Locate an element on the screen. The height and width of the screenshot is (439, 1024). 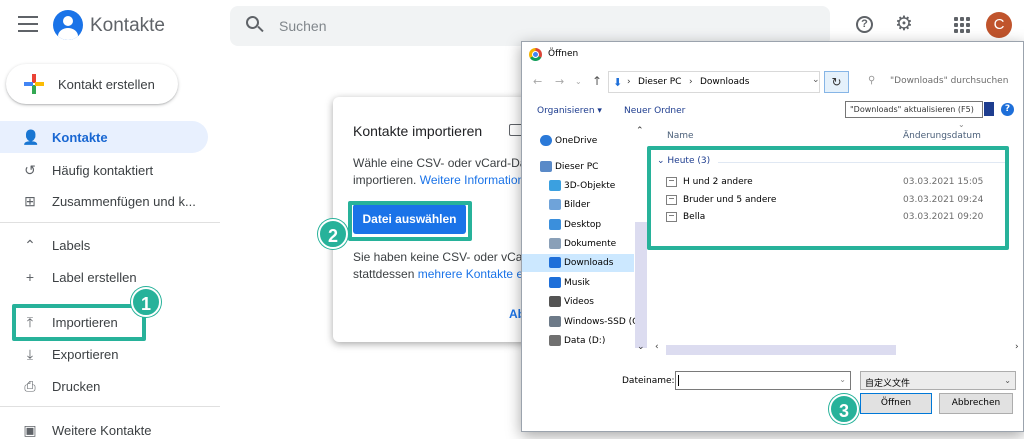
sidebar-item-label: Exportieren is located at coordinates (85, 354).